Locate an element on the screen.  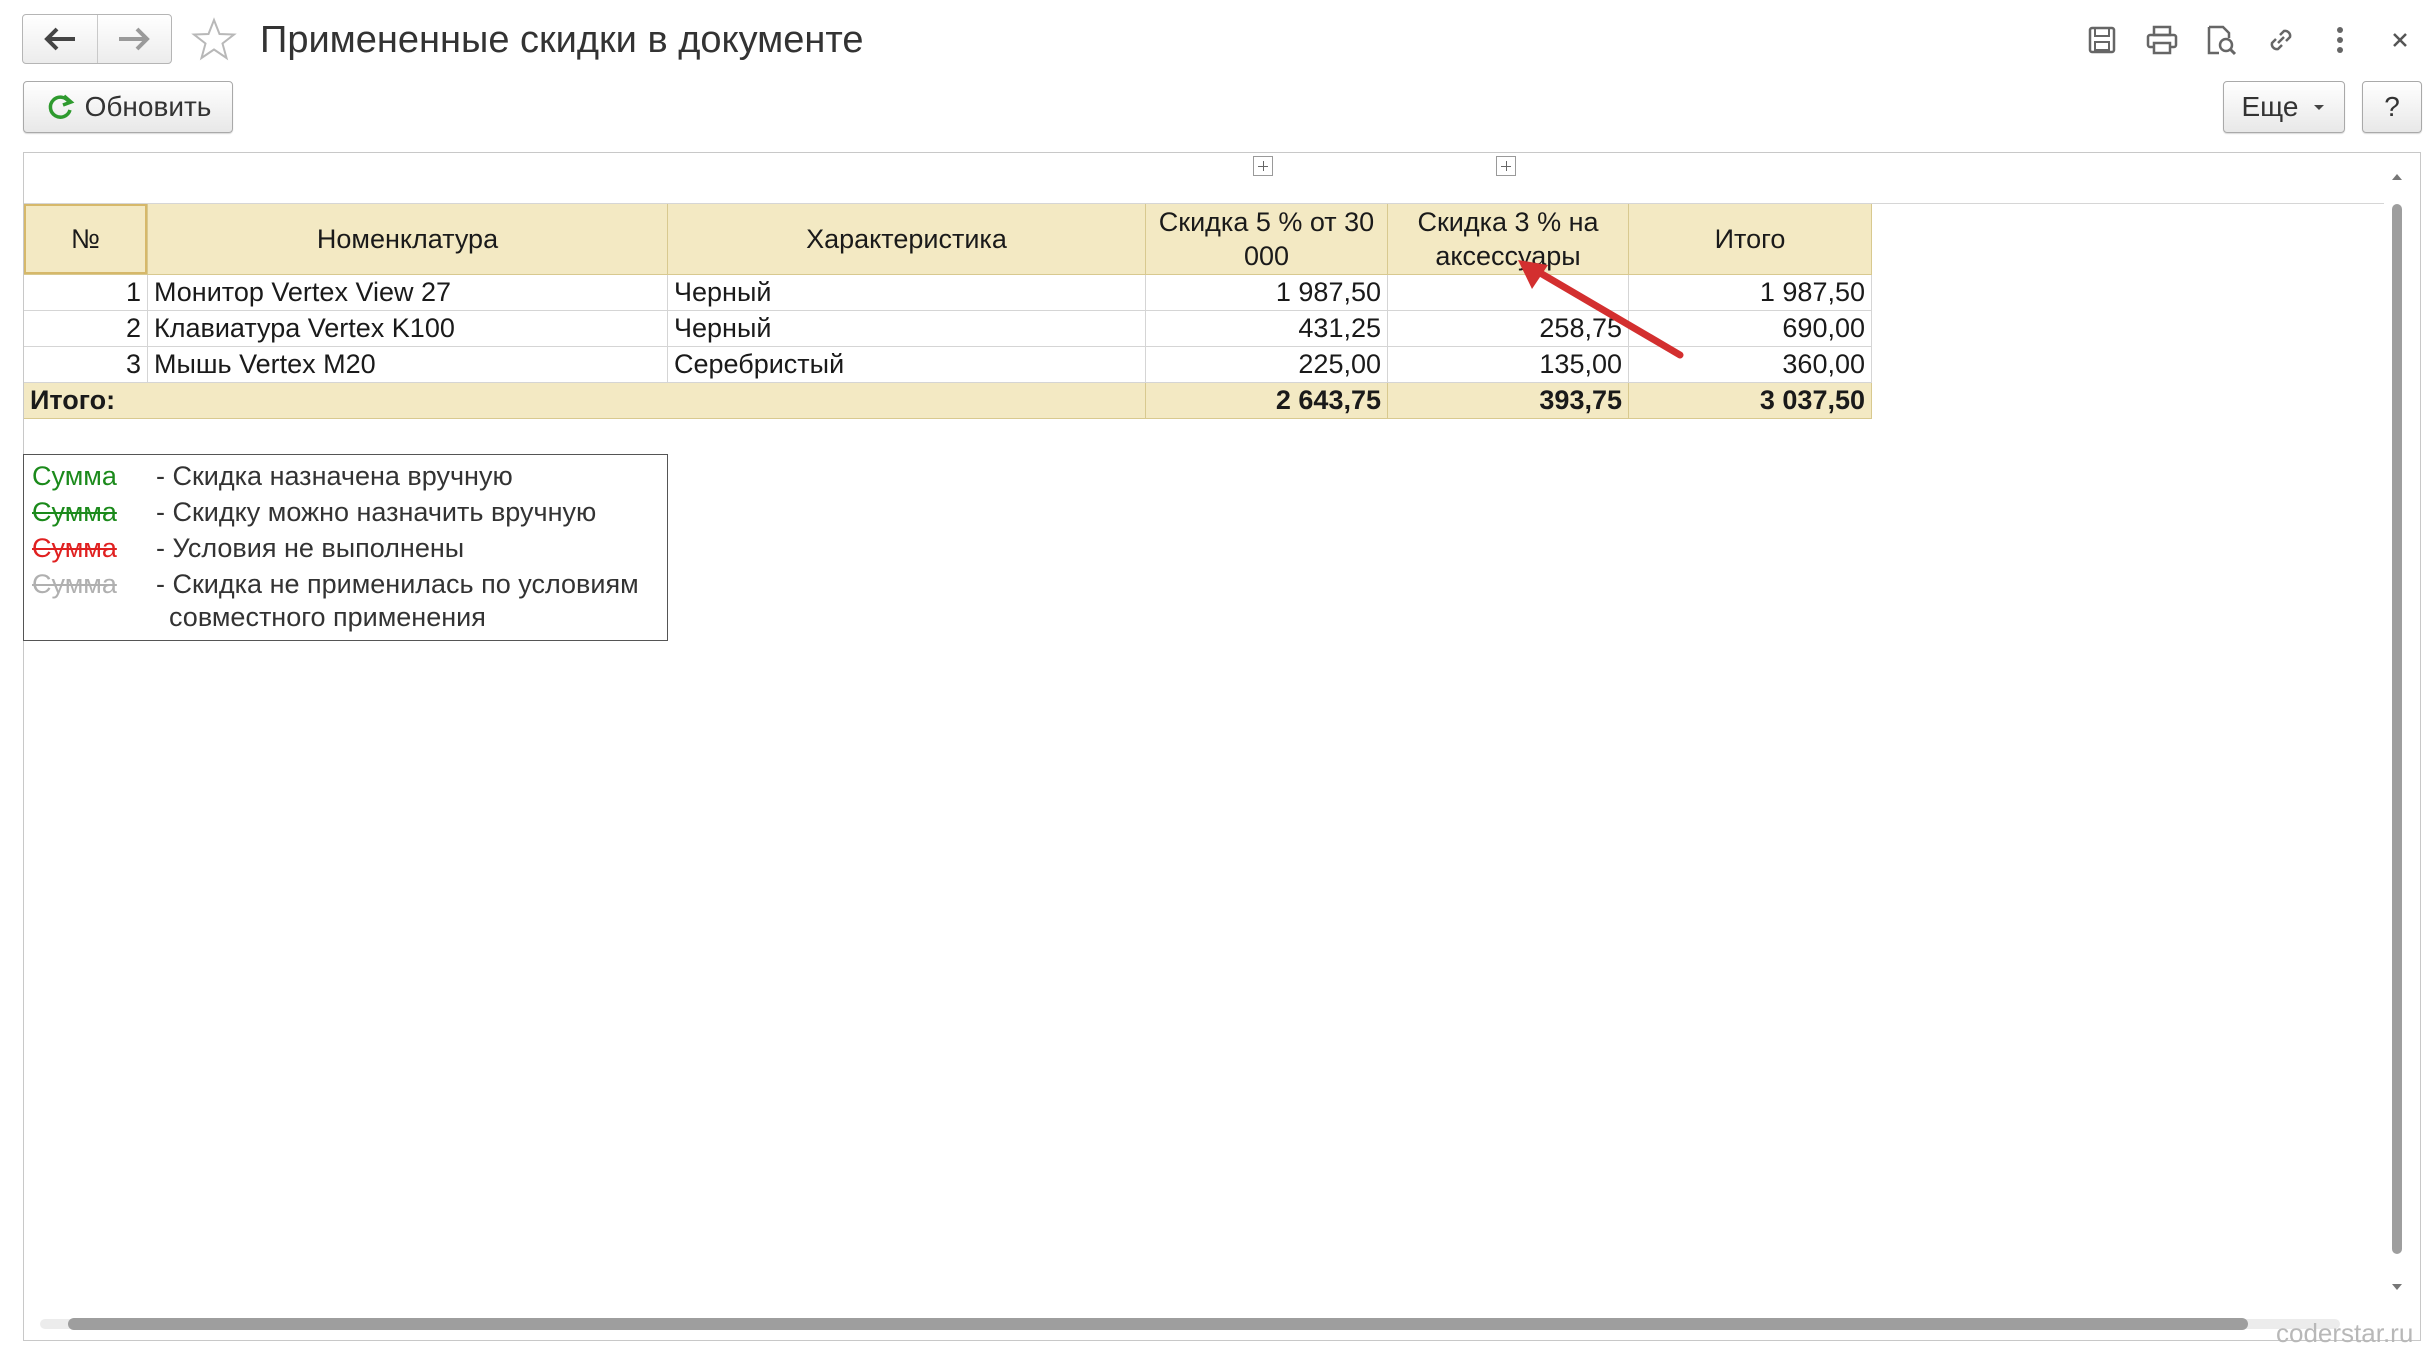
cell-no: 3 is located at coordinates (86, 365).